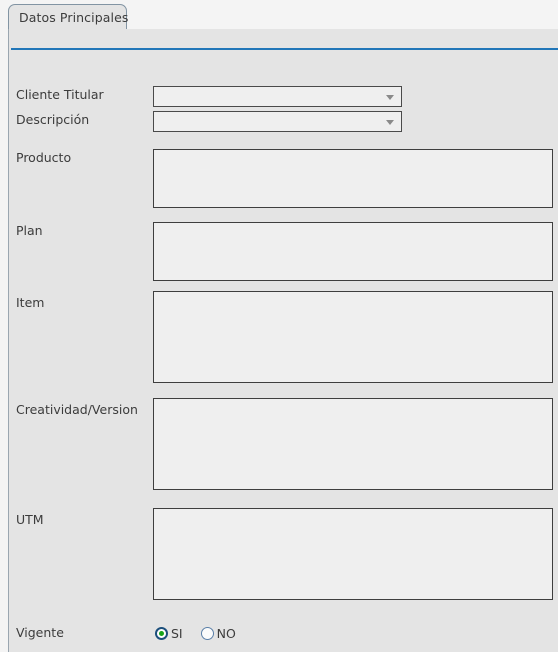 The image size is (558, 652). I want to click on radio-option-si: SI, so click(169, 633).